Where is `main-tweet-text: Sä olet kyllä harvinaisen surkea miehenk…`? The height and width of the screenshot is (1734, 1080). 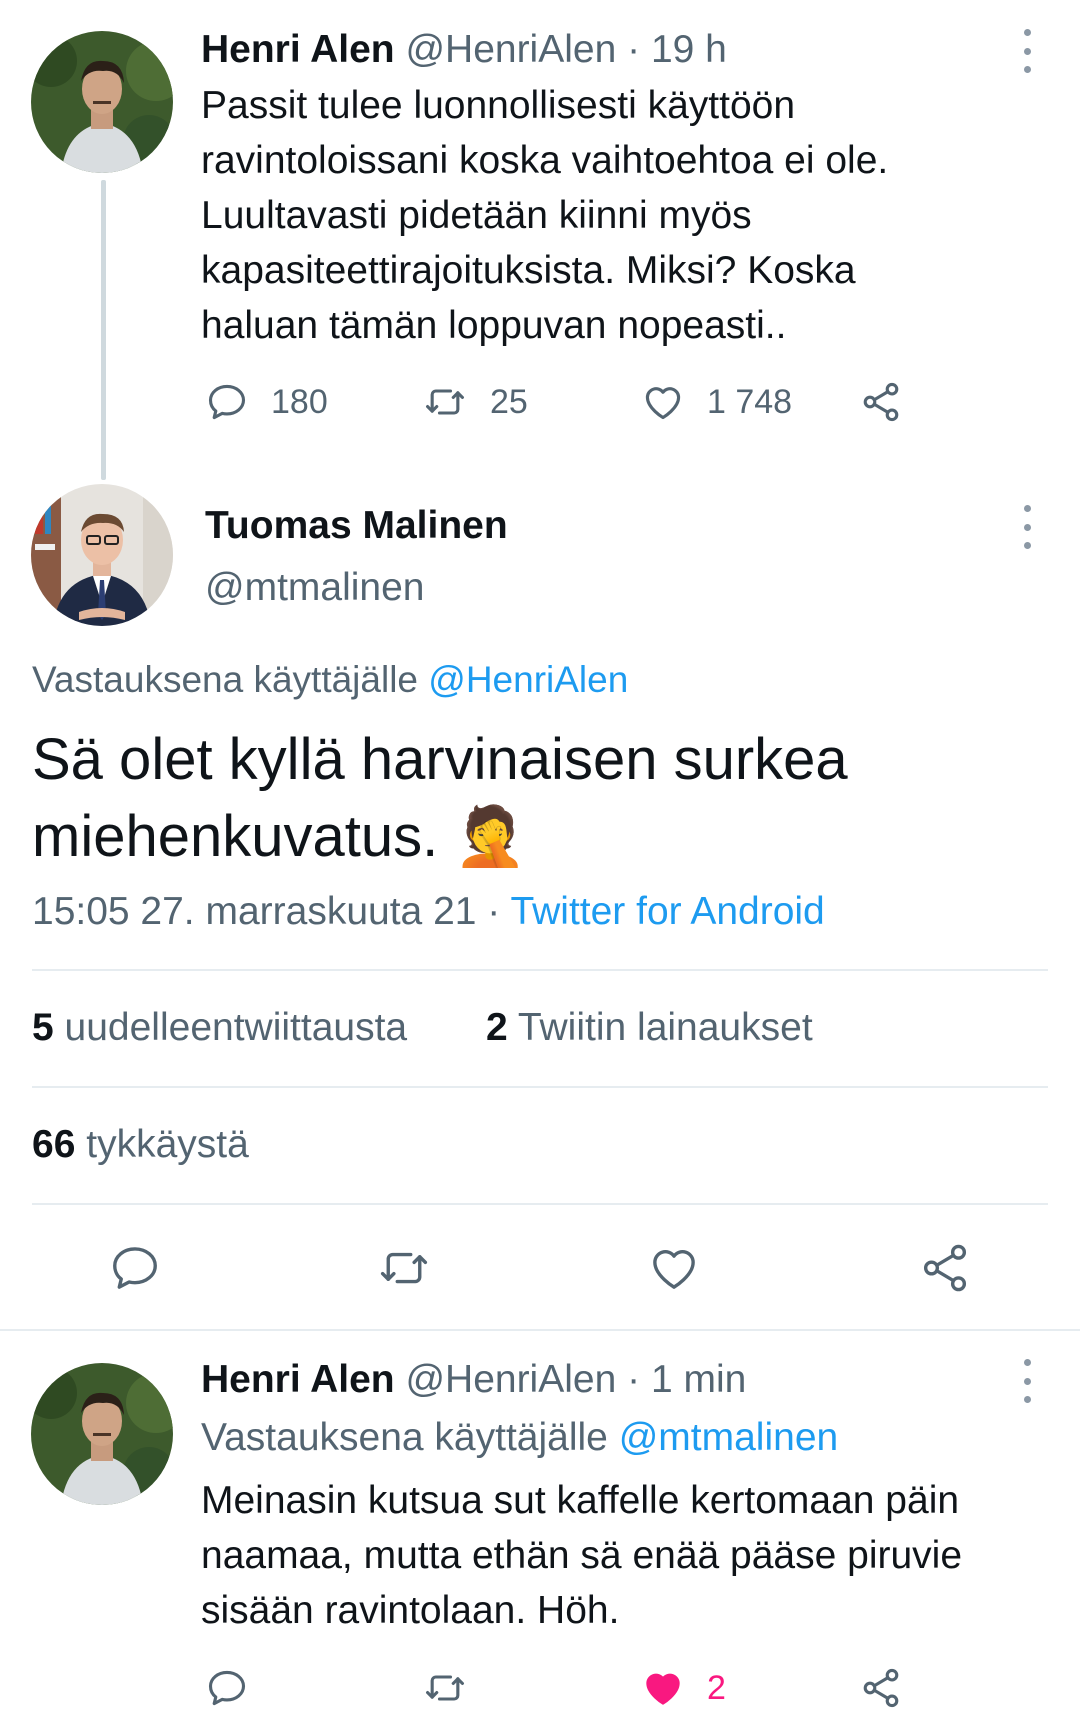
main-tweet-text: Sä olet kyllä harvinaisen surkea miehenk… is located at coordinates (440, 798).